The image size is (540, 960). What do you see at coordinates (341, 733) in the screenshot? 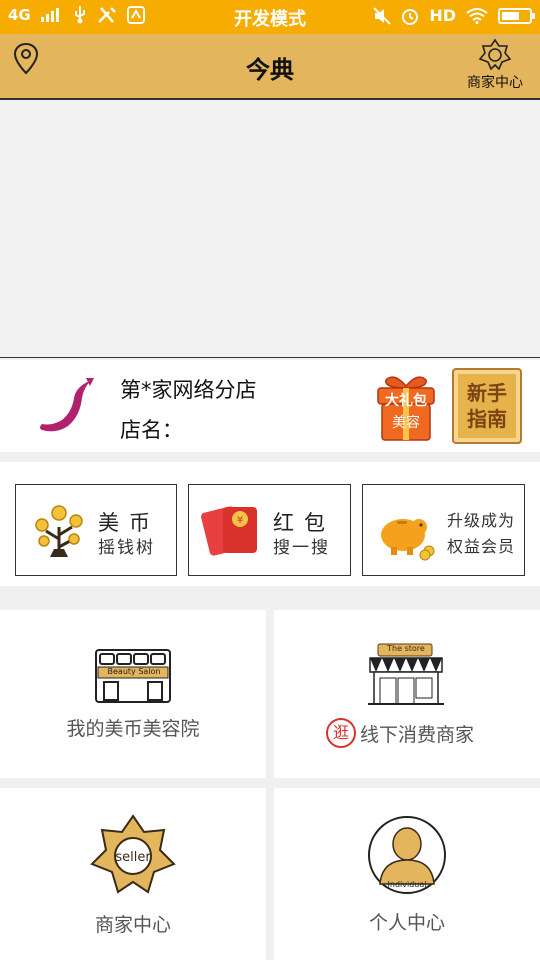
I see `stroll-badge-icon: 逛` at bounding box center [341, 733].